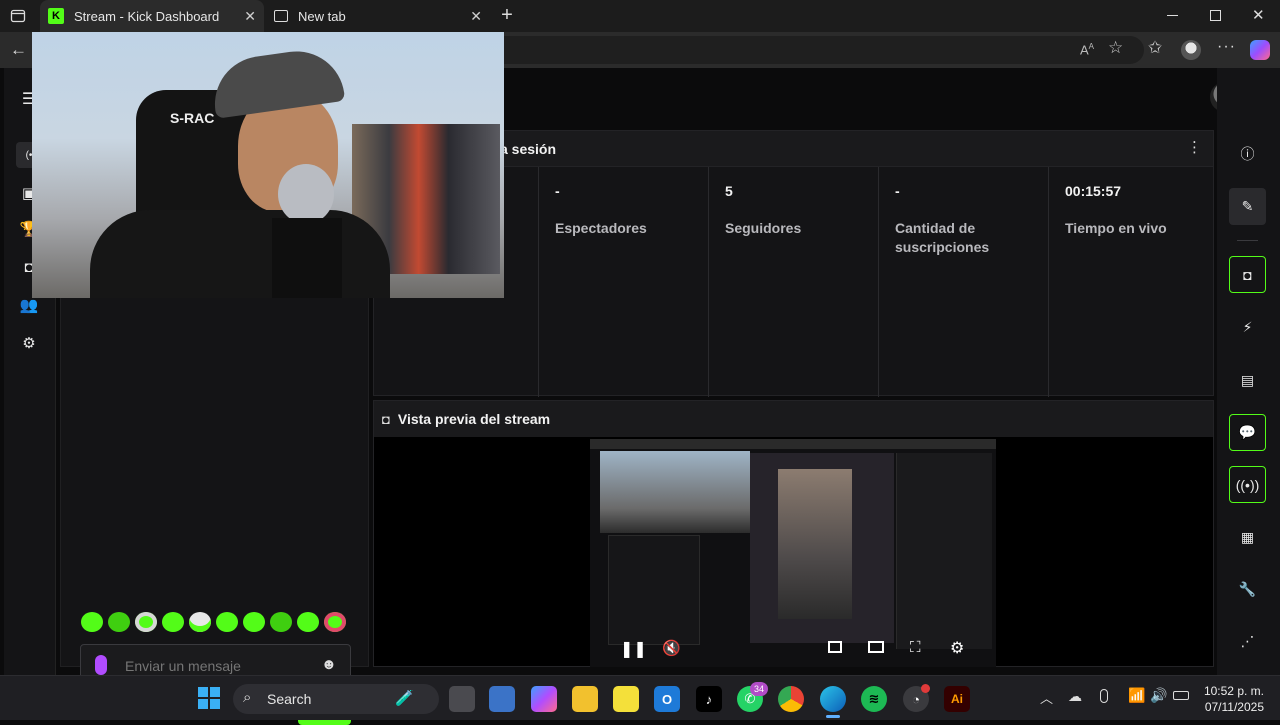 The height and width of the screenshot is (725, 1280). What do you see at coordinates (709, 699) in the screenshot?
I see `tiktok-icon: ♪` at bounding box center [709, 699].